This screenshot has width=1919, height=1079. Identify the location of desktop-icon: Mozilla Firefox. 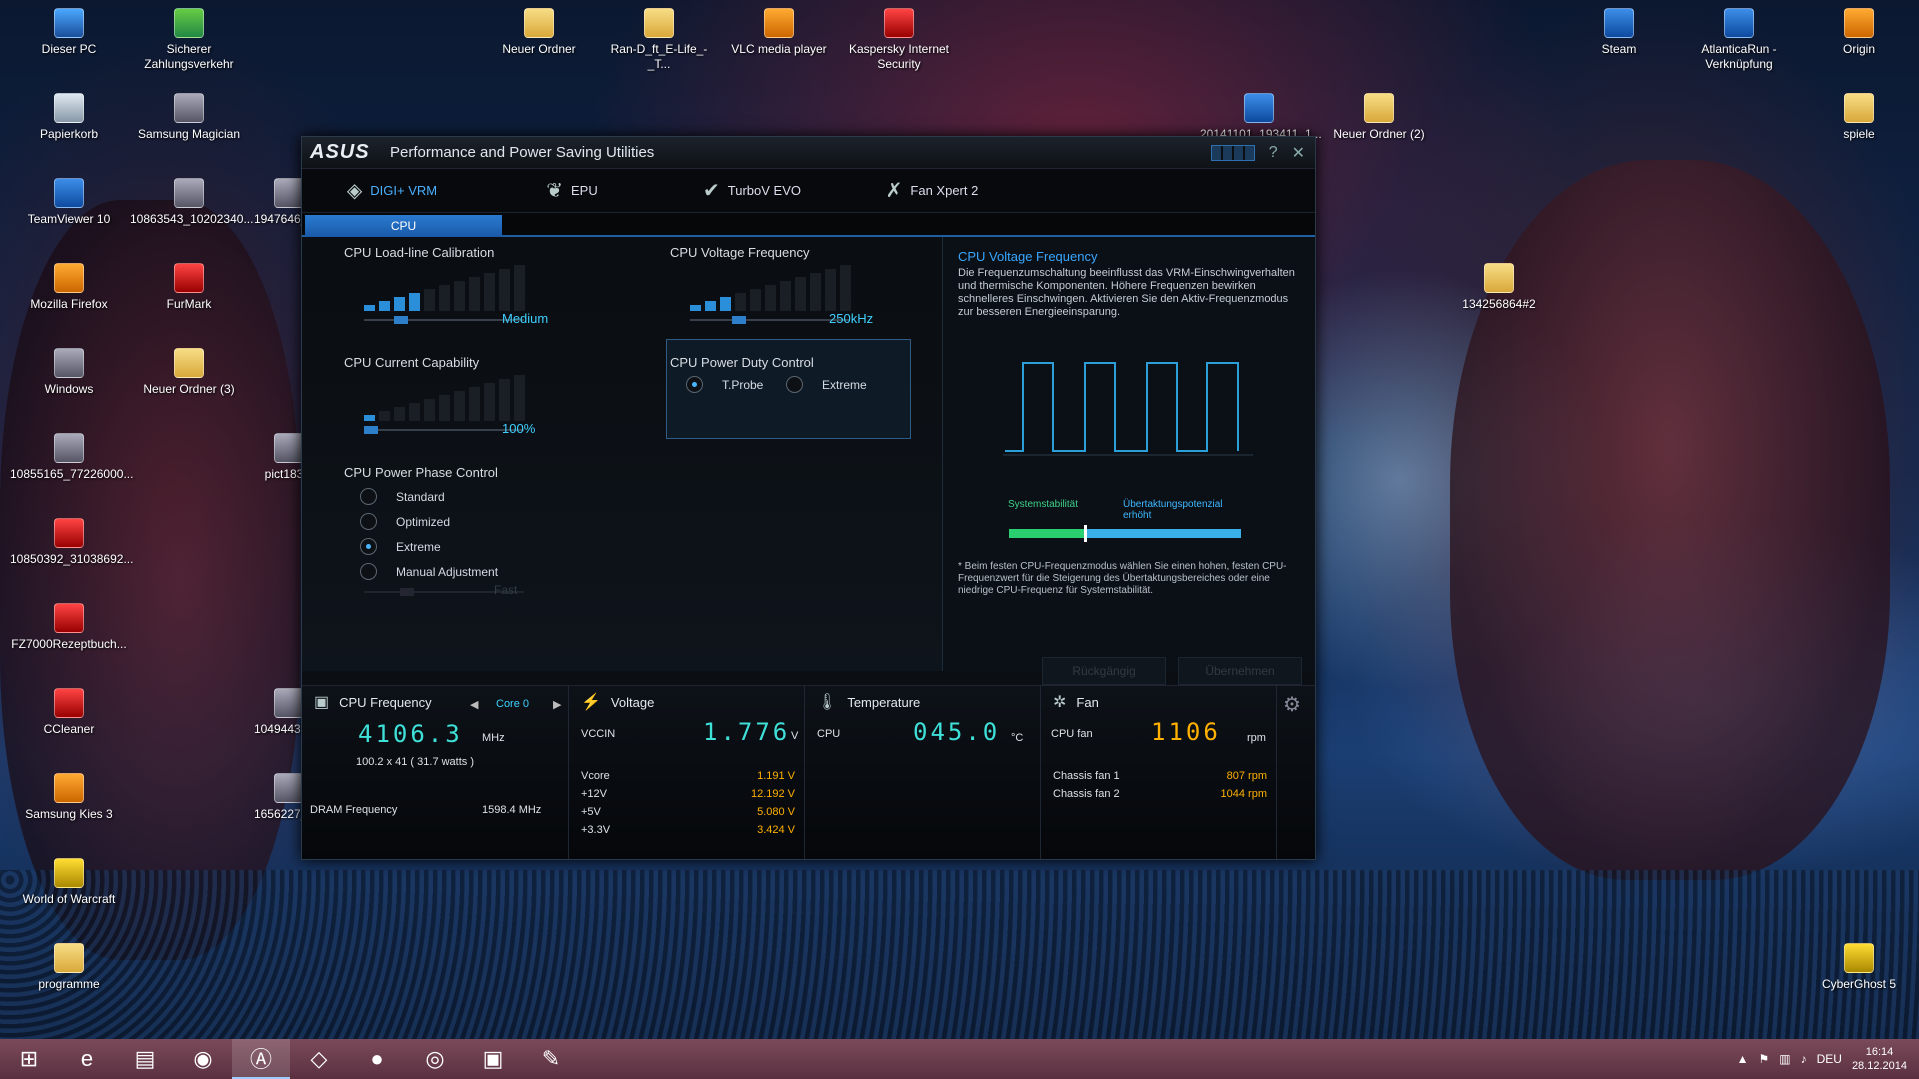
(69, 287).